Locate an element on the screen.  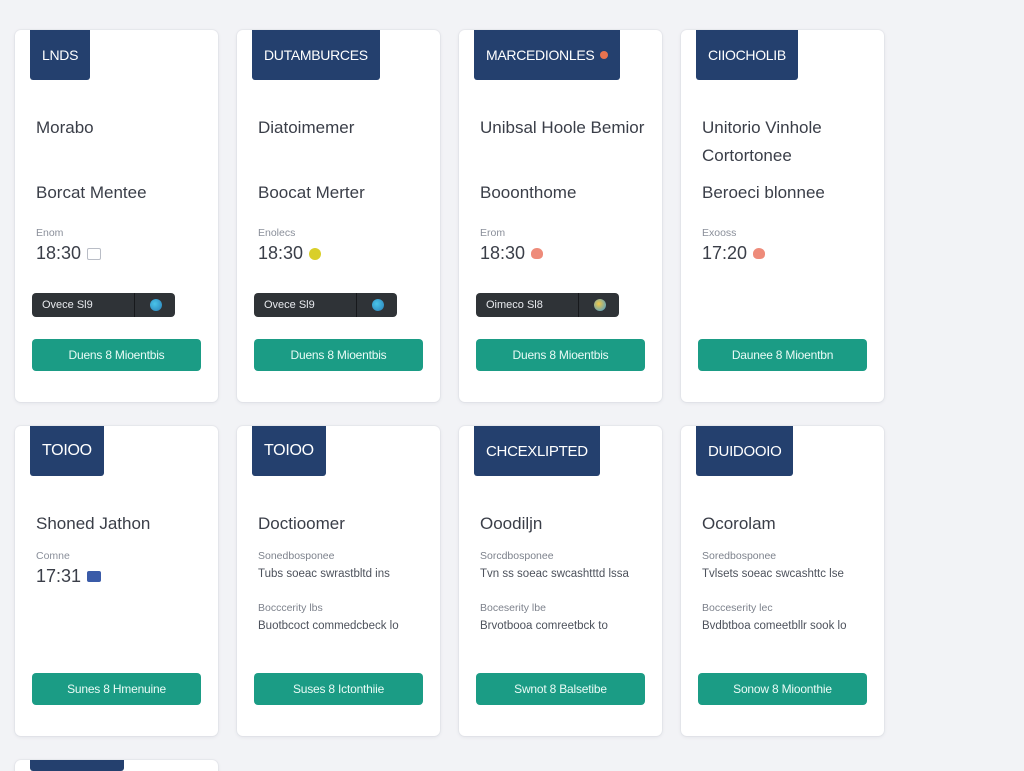
card-subtitle: Beroeci blonnee is located at coordinates (763, 192).